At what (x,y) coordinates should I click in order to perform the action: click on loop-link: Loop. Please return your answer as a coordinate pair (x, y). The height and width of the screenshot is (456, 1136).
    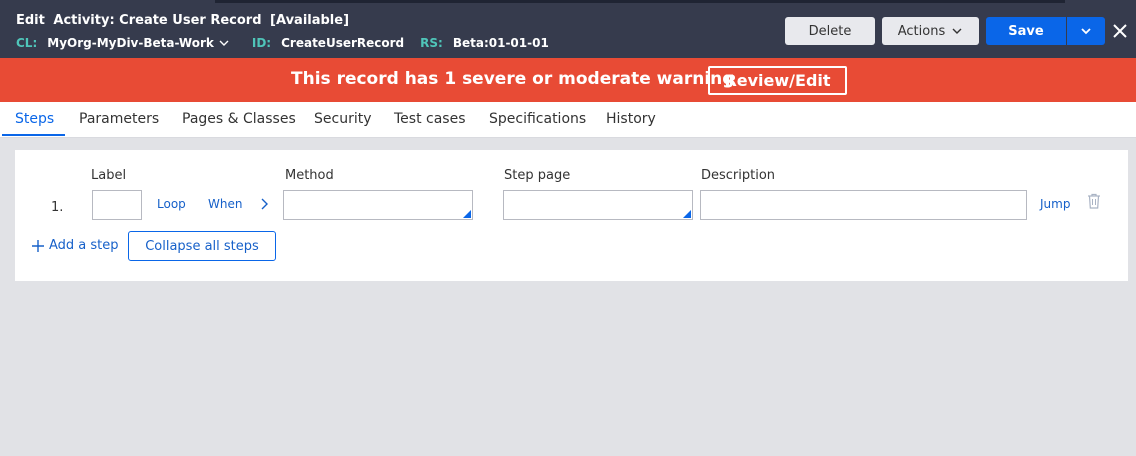
    Looking at the image, I should click on (171, 204).